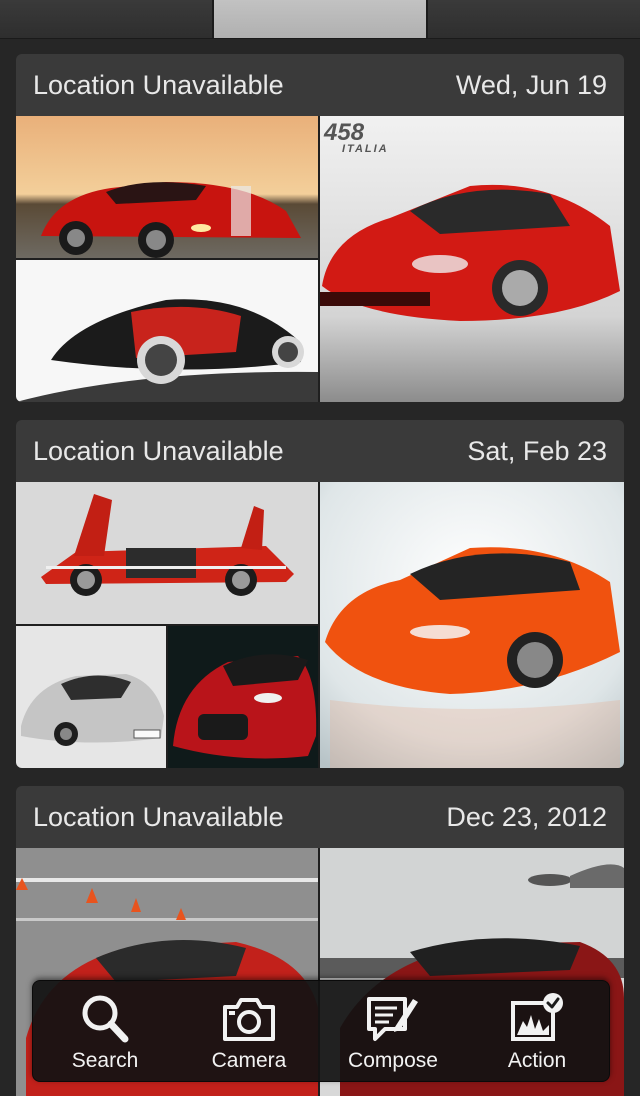 The height and width of the screenshot is (1096, 640). Describe the element at coordinates (344, 132) in the screenshot. I see `ferrari-model-text: 458` at that location.